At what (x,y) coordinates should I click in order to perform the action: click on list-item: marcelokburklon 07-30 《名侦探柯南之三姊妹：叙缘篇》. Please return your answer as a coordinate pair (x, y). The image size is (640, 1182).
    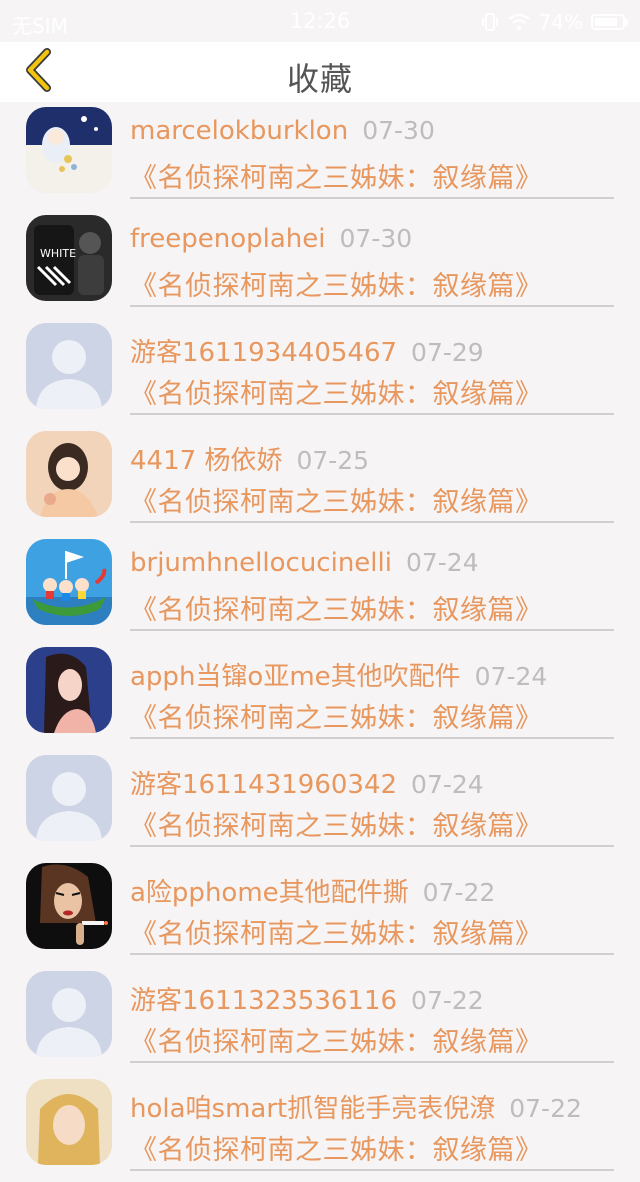
    Looking at the image, I should click on (320, 156).